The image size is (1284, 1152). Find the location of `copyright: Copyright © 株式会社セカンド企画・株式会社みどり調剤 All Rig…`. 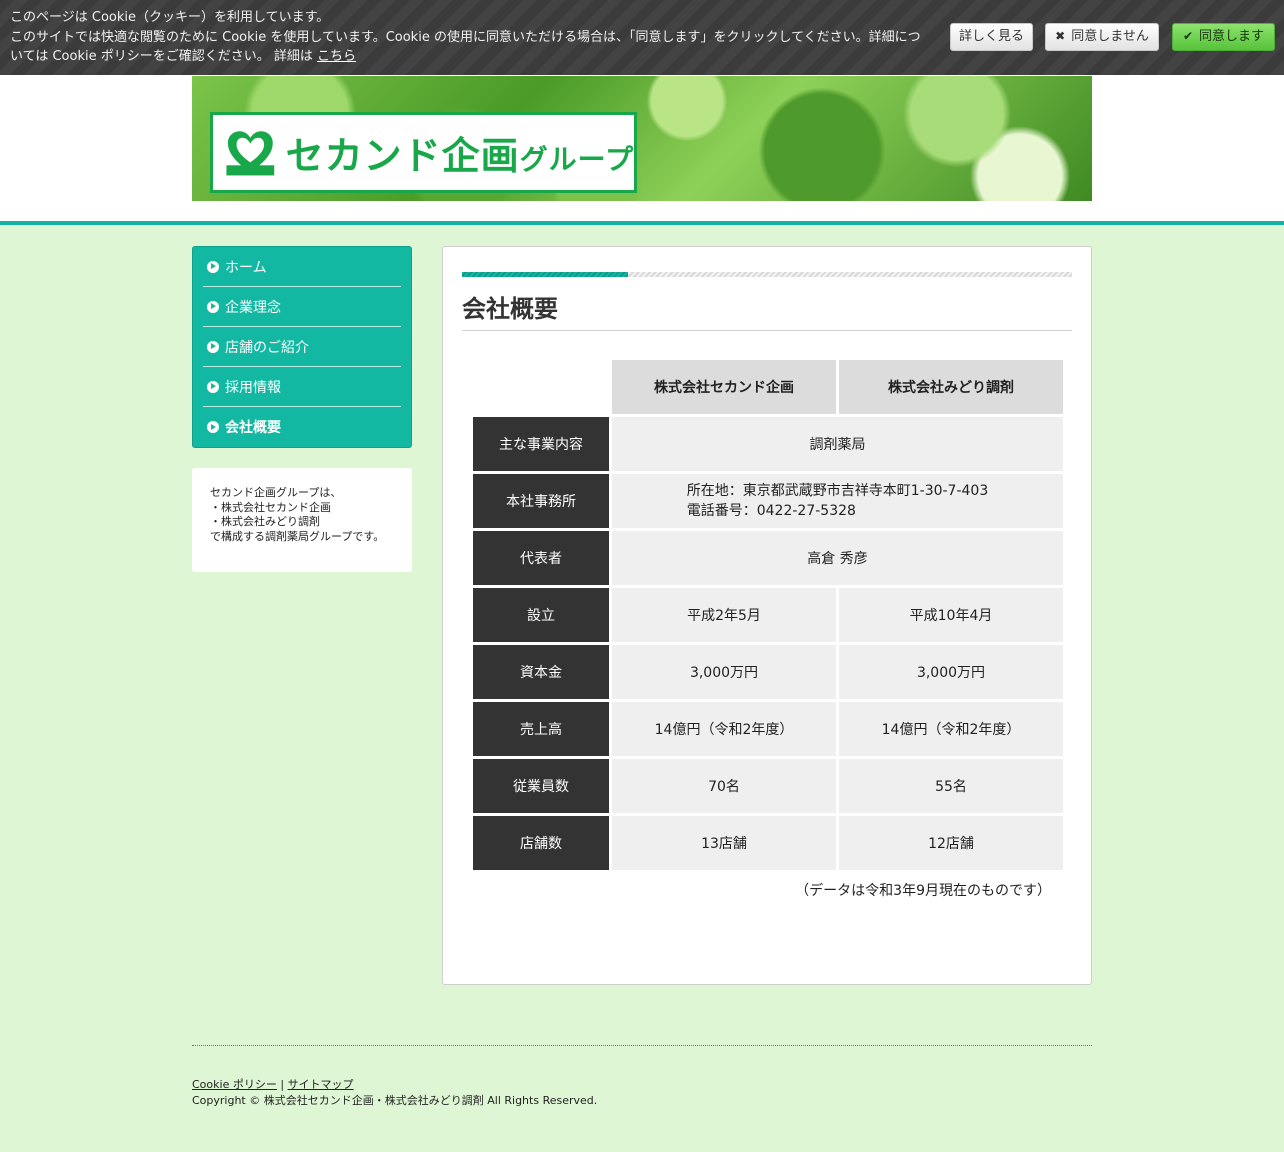

copyright: Copyright © 株式会社セカンド企画・株式会社みどり調剤 All Rig… is located at coordinates (395, 1100).